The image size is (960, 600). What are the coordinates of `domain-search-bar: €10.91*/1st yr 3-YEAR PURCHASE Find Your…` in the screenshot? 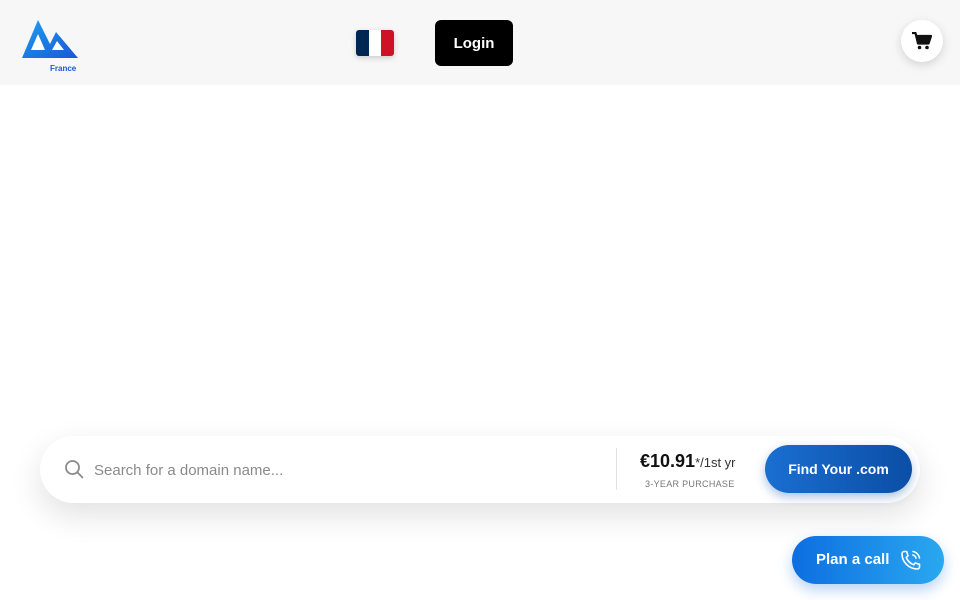 It's located at (480, 469).